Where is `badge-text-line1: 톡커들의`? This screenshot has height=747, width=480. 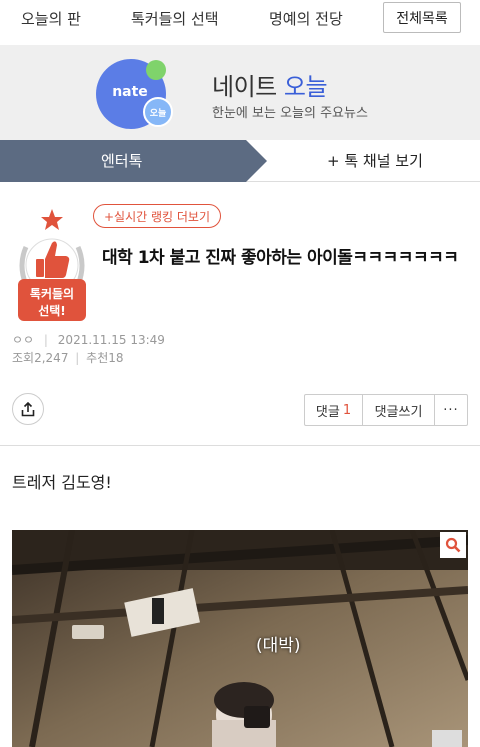 badge-text-line1: 톡커들의 is located at coordinates (52, 294).